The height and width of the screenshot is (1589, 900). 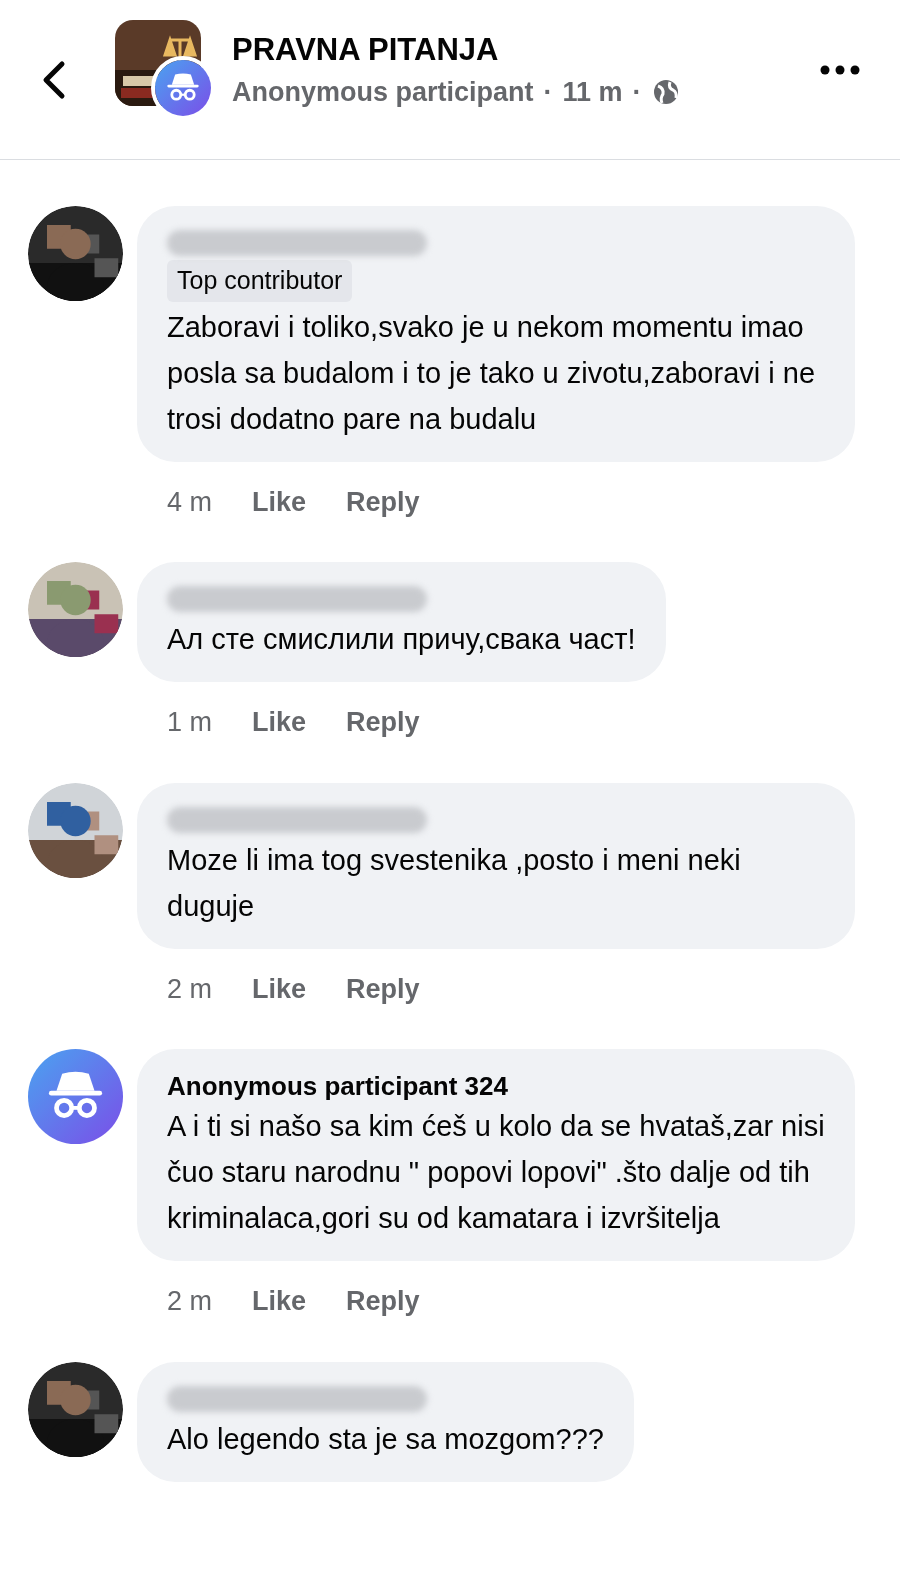 What do you see at coordinates (383, 92) in the screenshot?
I see `post-author: Anonymous participant` at bounding box center [383, 92].